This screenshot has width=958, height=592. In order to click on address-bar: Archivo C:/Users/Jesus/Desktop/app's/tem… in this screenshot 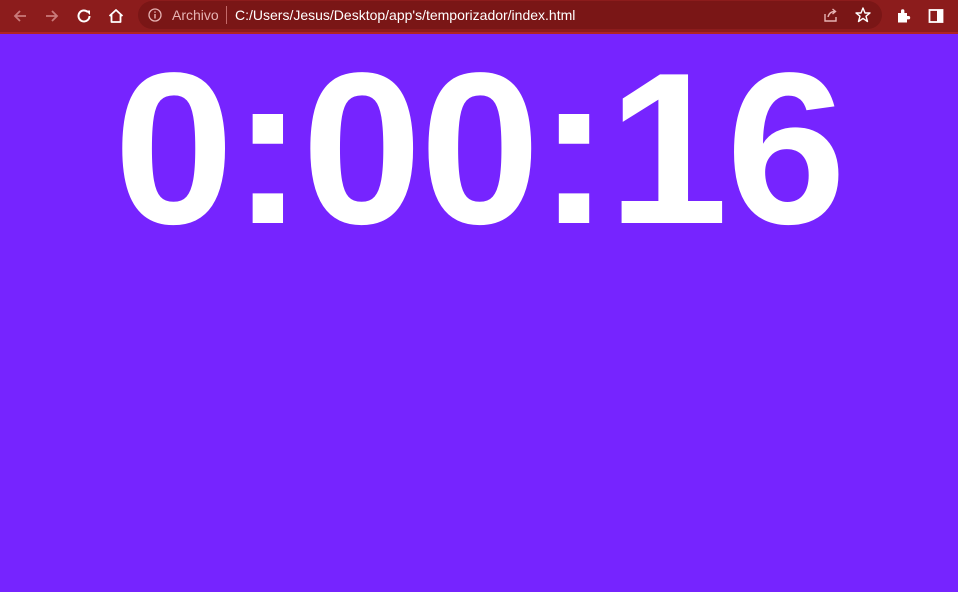, I will do `click(510, 15)`.